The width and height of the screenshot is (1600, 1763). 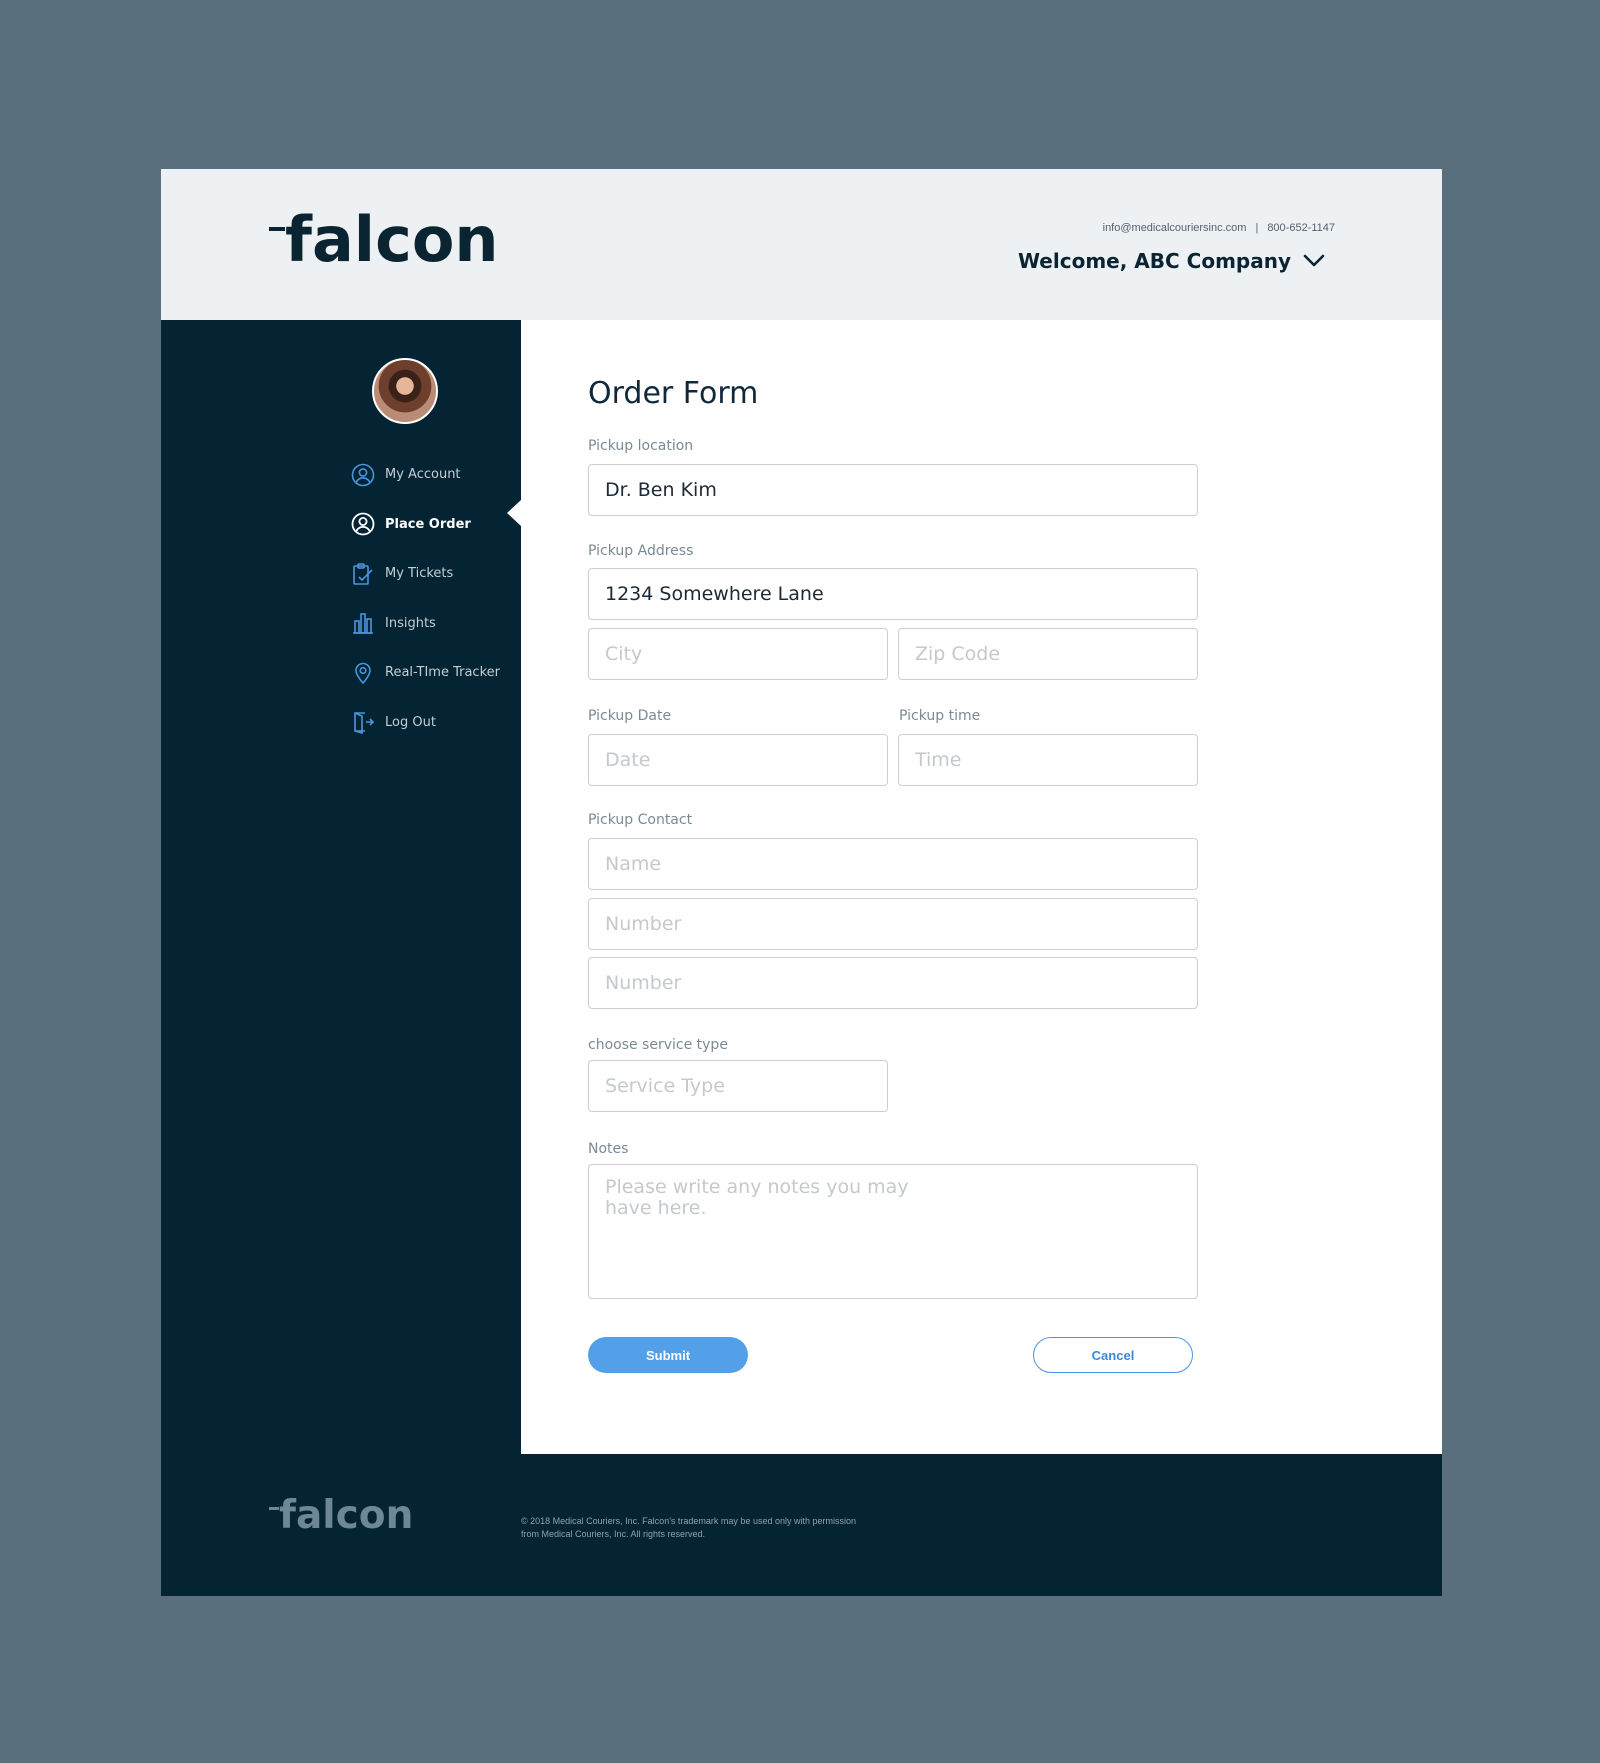 I want to click on pickup-time-input, so click(x=1048, y=760).